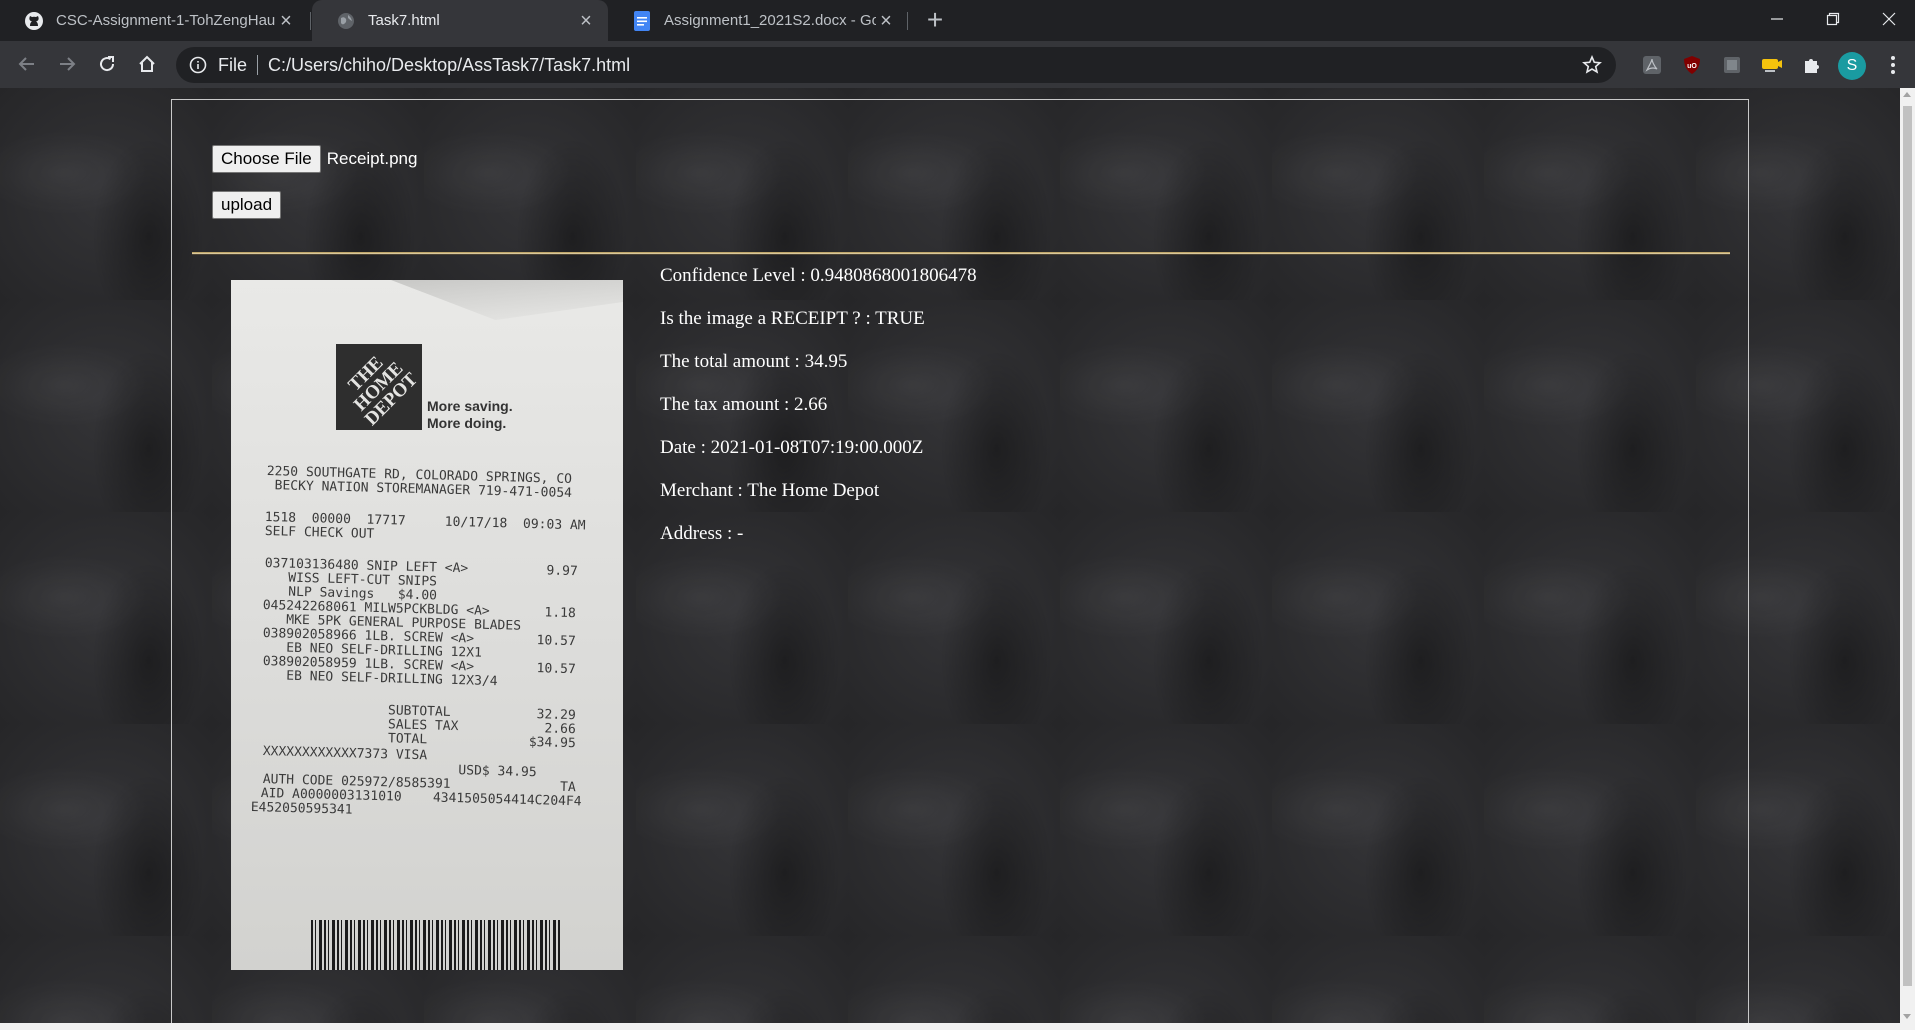 The width and height of the screenshot is (1915, 1030). I want to click on home-button, so click(147, 64).